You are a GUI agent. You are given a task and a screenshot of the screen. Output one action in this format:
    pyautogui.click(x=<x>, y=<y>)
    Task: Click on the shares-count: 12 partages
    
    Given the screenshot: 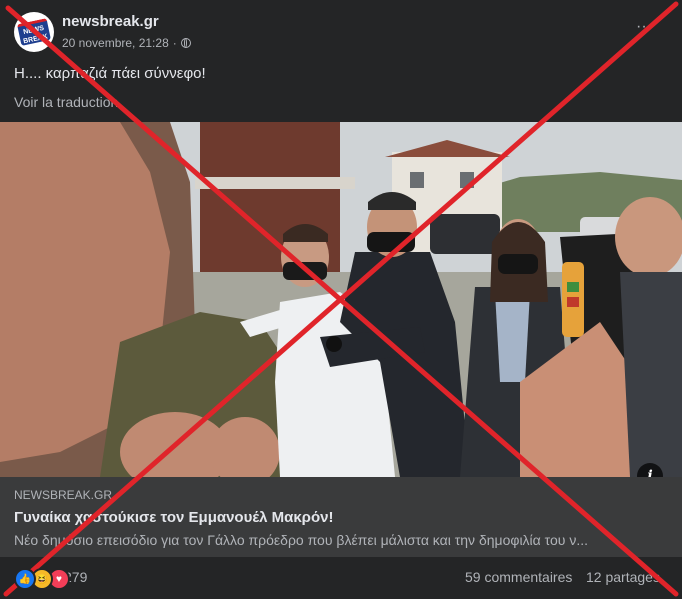 What is the action you would take?
    pyautogui.click(x=623, y=577)
    